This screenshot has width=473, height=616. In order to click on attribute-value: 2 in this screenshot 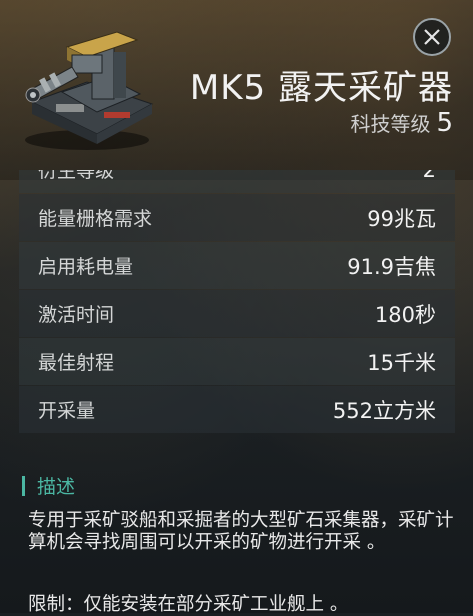, I will do `click(429, 176)`.